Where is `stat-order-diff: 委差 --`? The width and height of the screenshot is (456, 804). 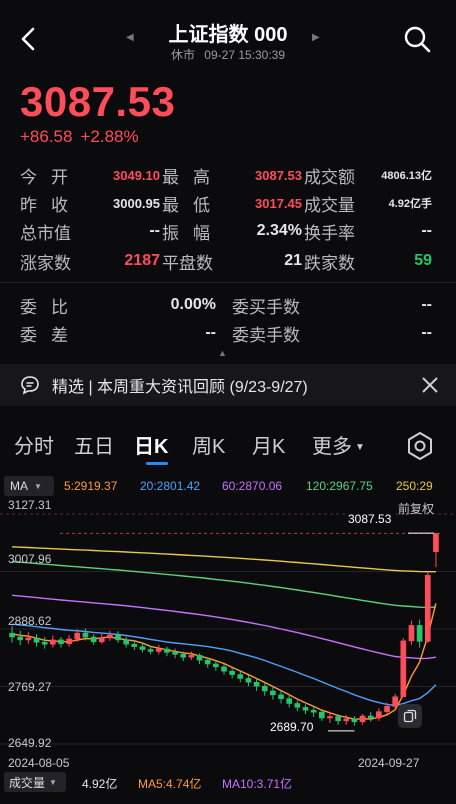
stat-order-diff: 委差 -- is located at coordinates (118, 333).